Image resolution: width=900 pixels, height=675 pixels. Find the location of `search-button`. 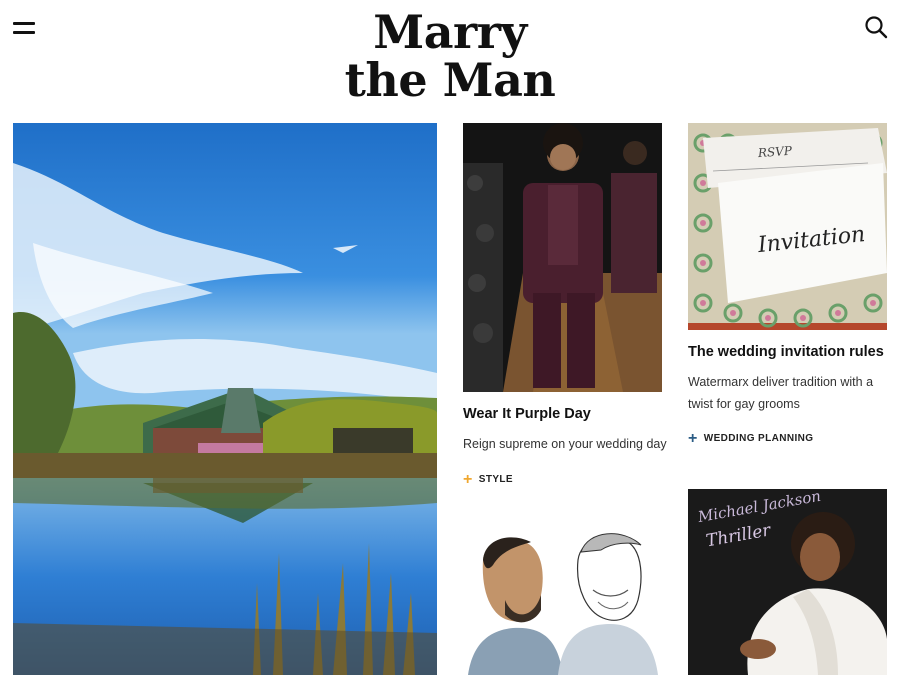

search-button is located at coordinates (876, 27).